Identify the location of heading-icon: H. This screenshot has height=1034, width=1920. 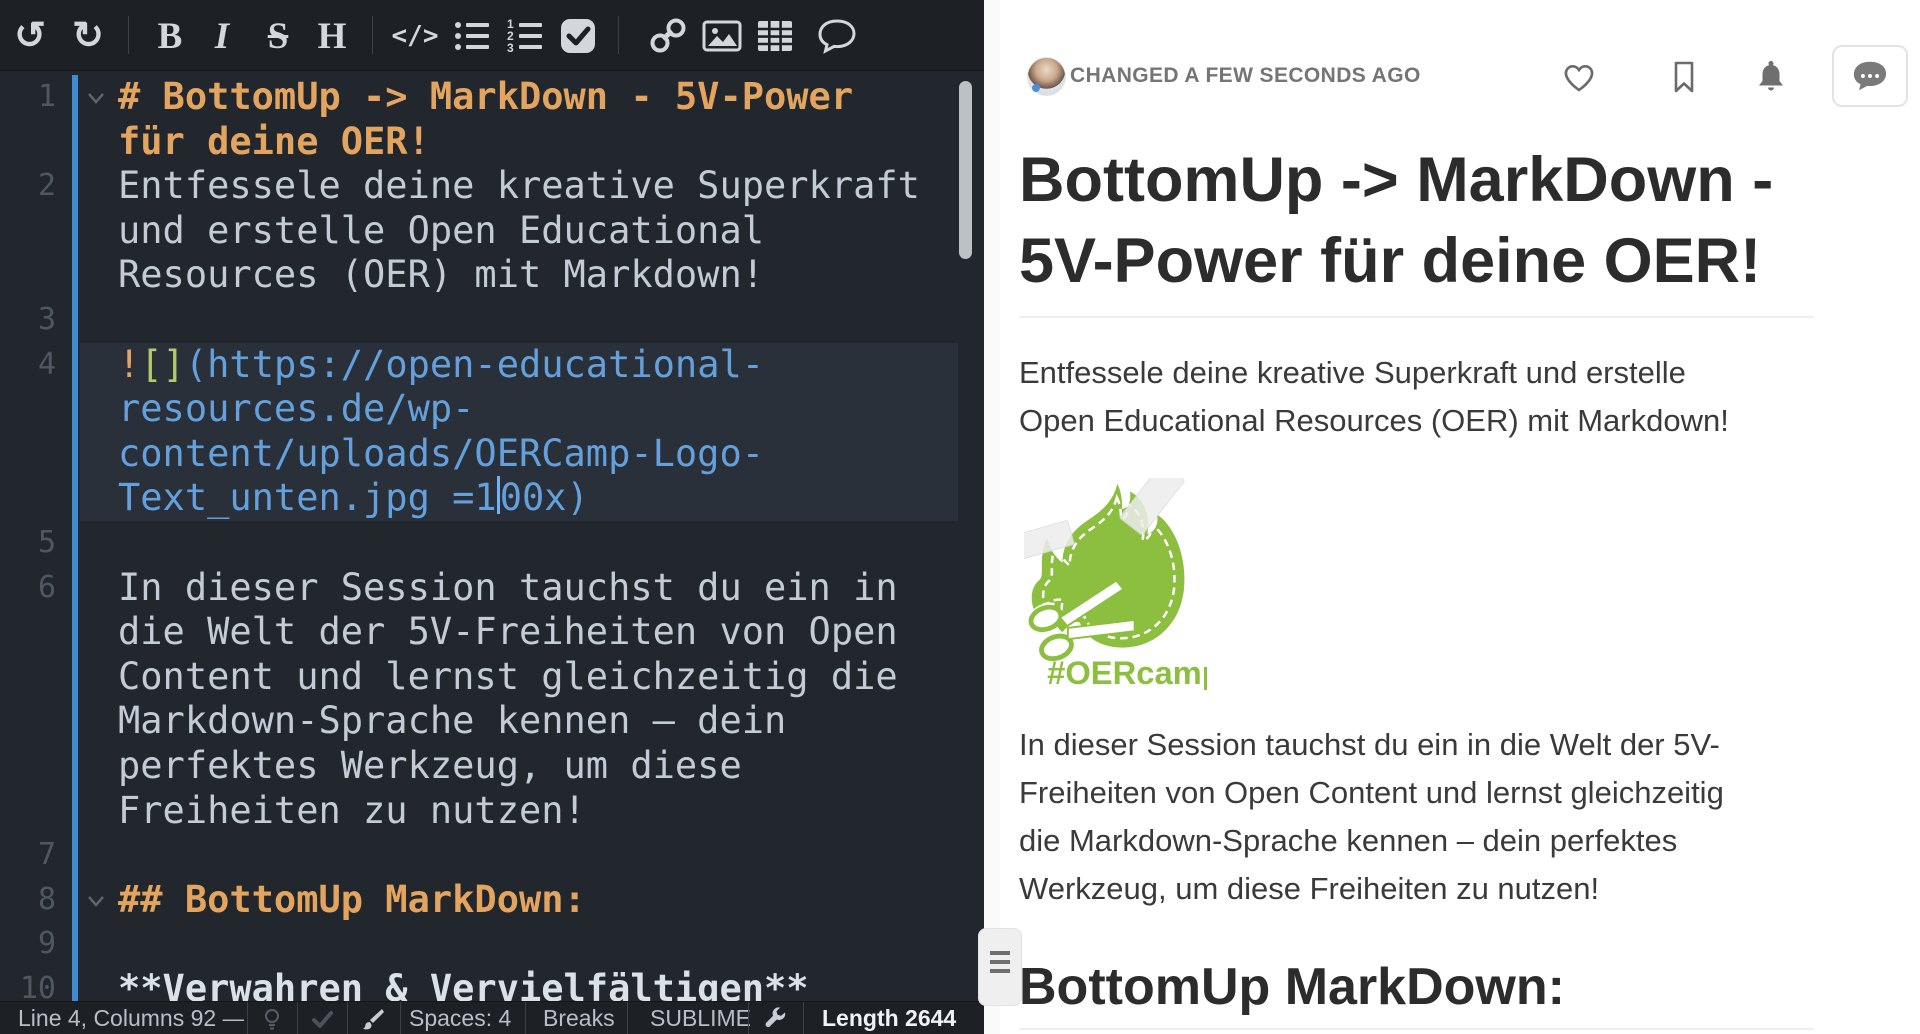
(332, 36).